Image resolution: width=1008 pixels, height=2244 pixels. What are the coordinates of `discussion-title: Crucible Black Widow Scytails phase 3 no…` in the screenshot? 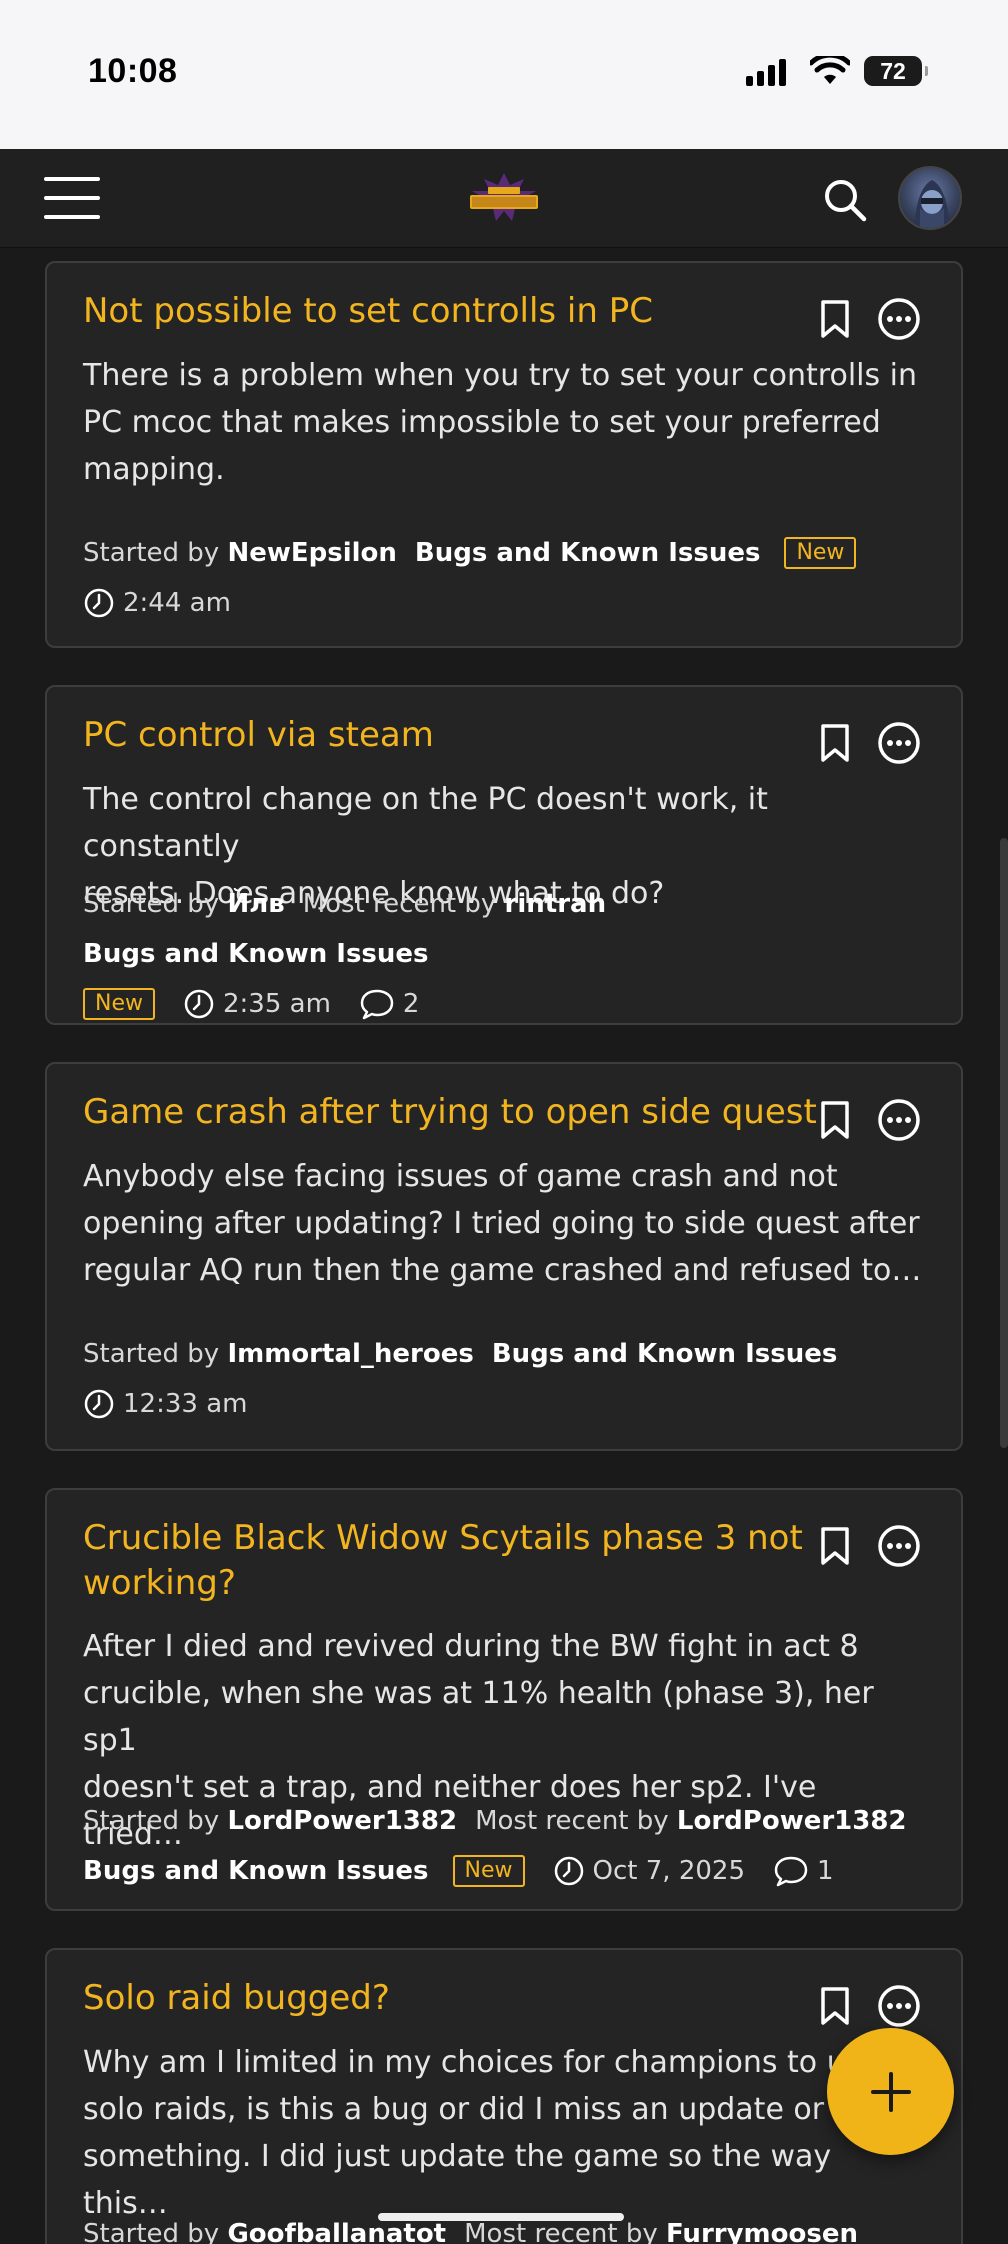 It's located at (453, 1561).